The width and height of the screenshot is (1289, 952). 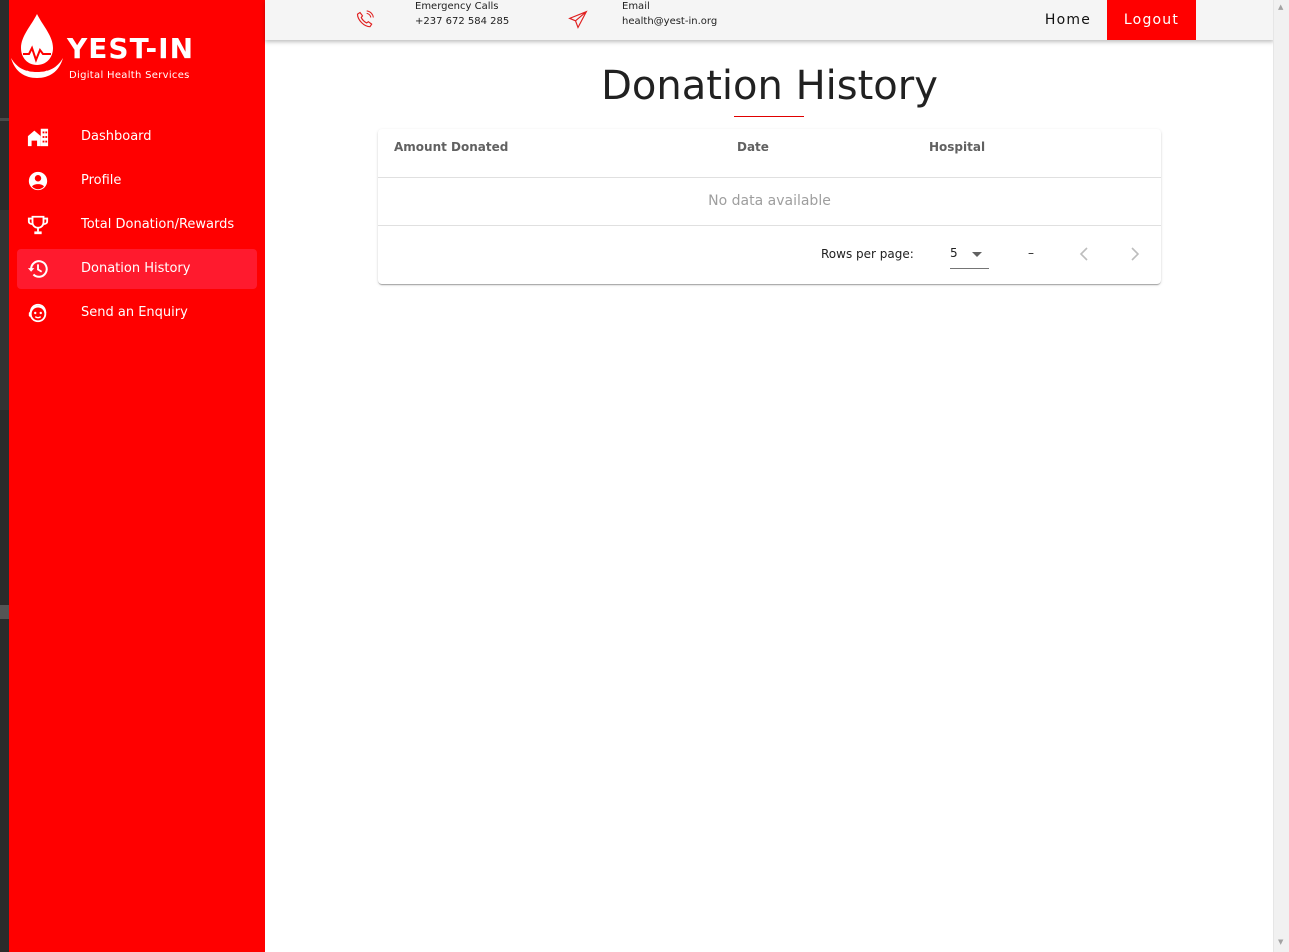 I want to click on page-title: Donation History, so click(x=769, y=86).